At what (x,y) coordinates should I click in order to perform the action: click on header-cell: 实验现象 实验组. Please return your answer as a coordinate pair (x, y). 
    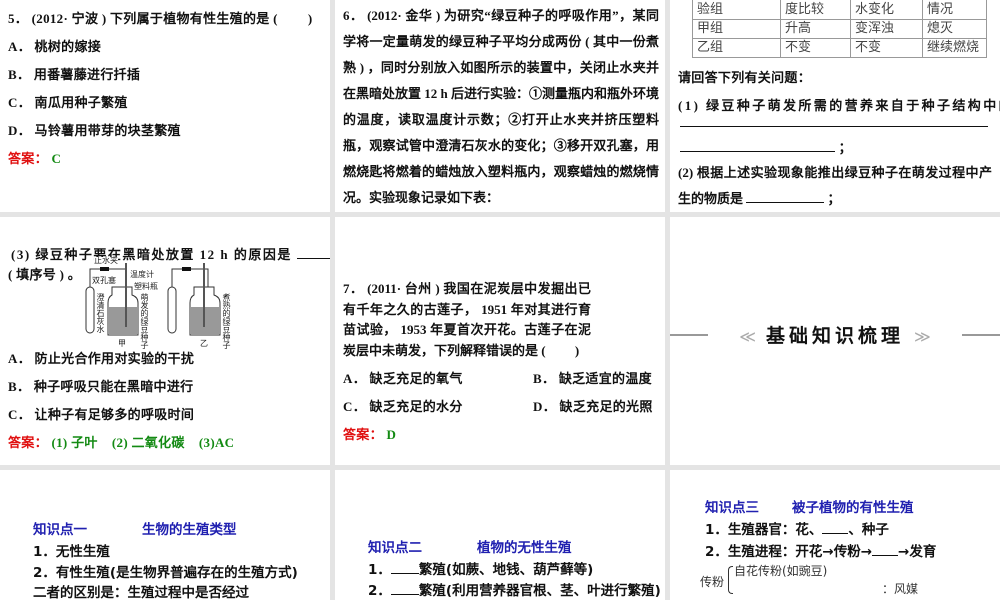
    Looking at the image, I should click on (736, 10).